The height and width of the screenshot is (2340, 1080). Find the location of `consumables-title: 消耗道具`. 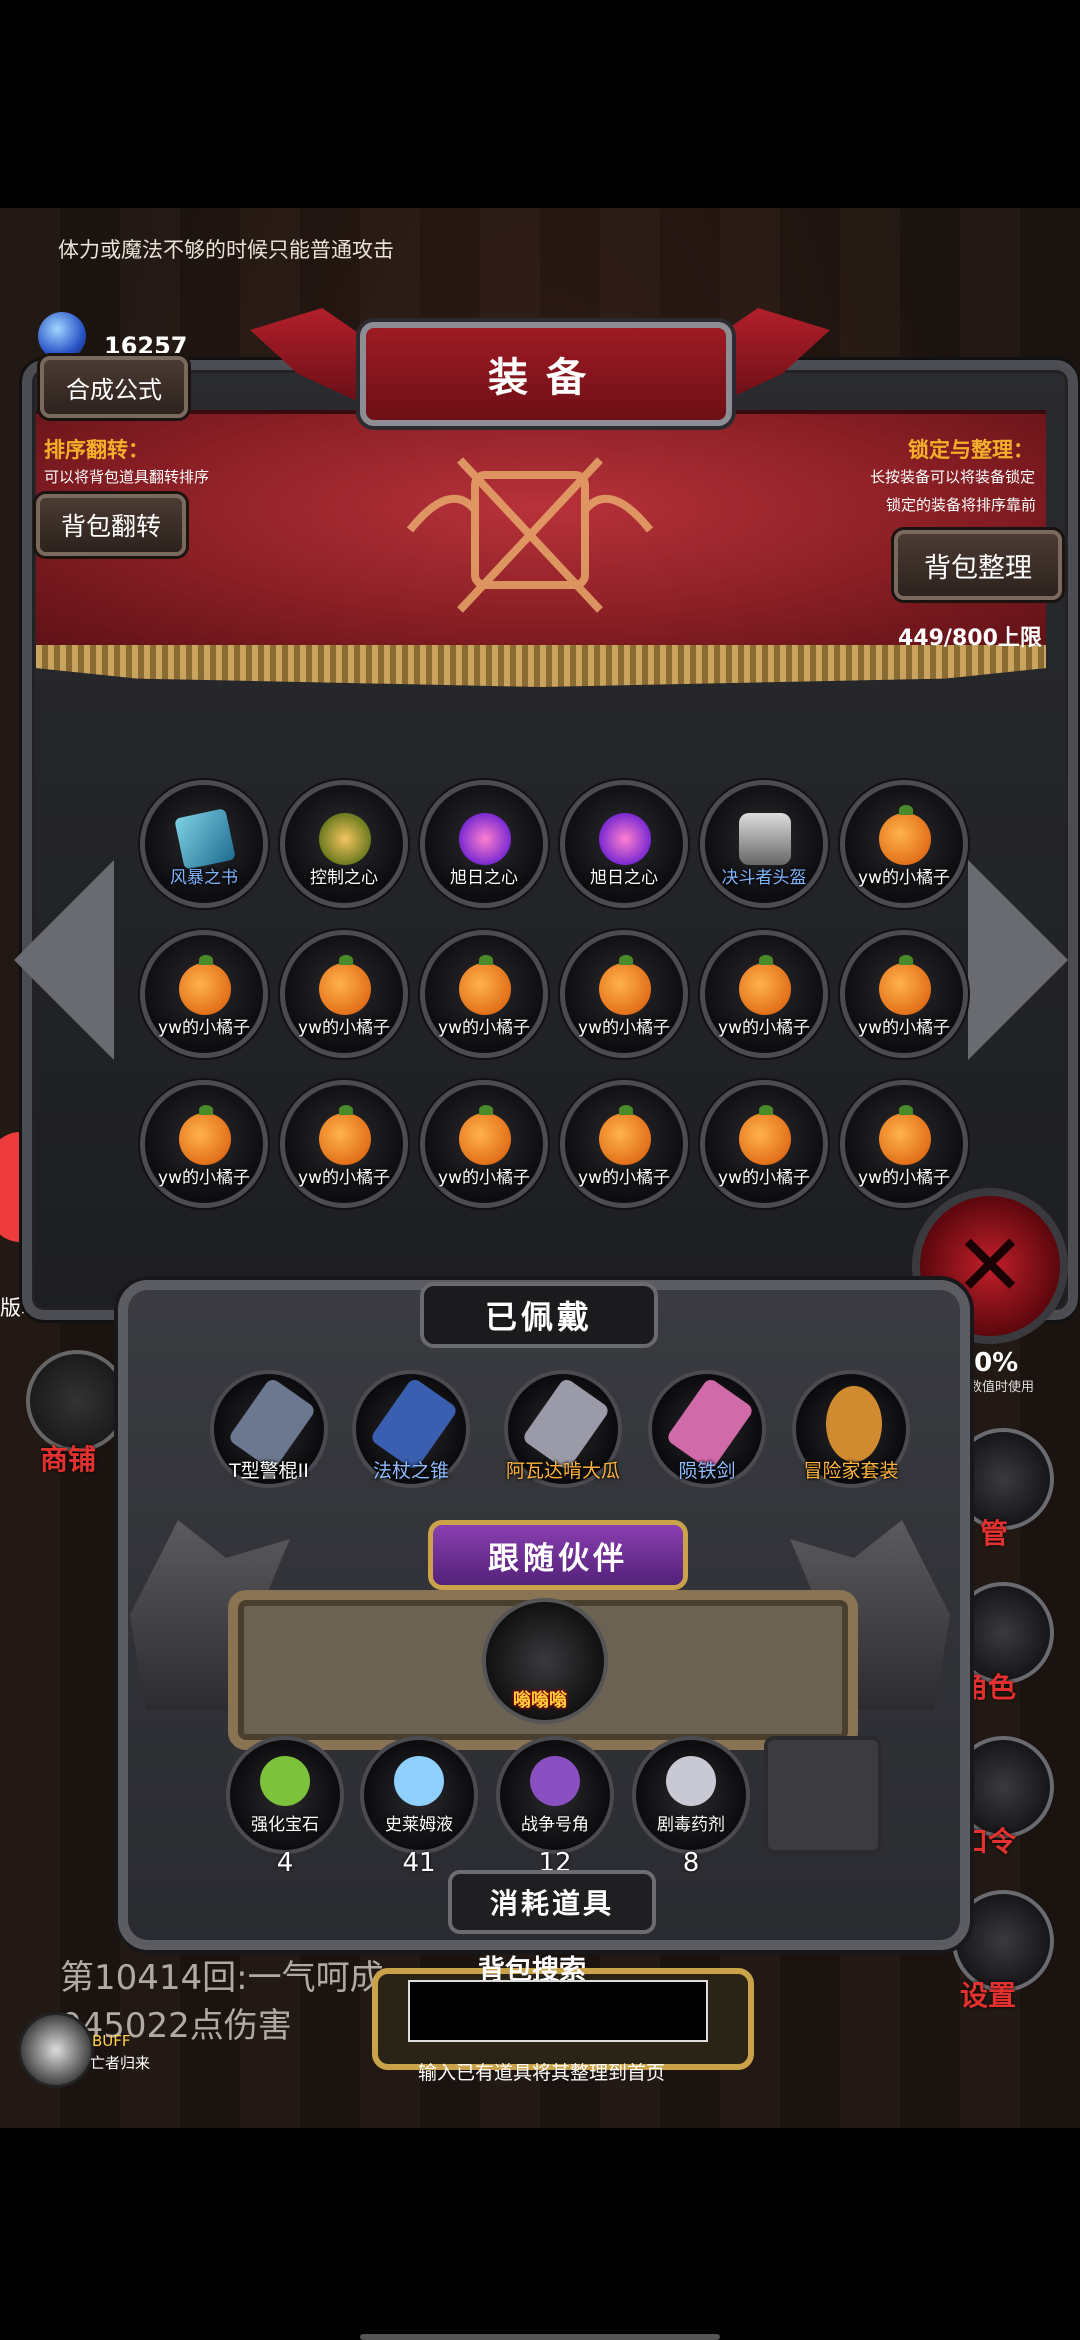

consumables-title: 消耗道具 is located at coordinates (552, 1902).